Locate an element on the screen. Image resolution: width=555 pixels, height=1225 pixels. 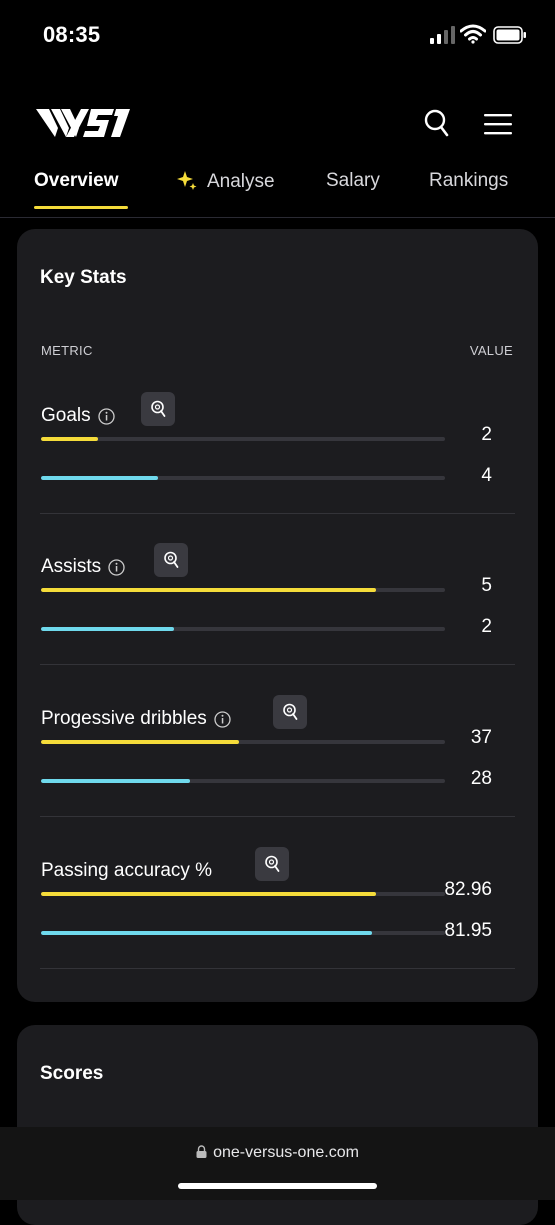
metric-name: Passing accuracy % is located at coordinates (127, 870).